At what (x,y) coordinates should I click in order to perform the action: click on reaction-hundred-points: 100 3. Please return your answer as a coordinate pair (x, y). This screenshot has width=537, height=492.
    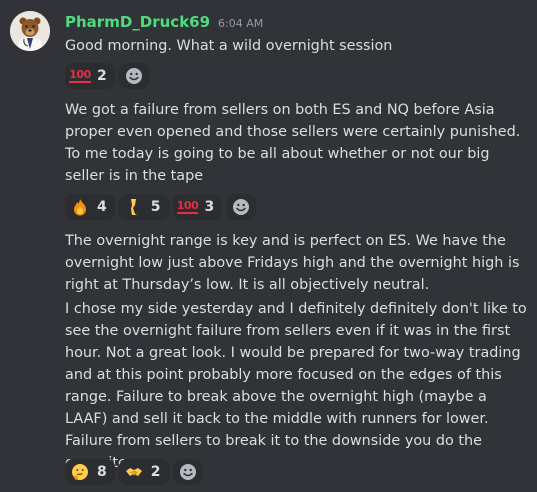
    Looking at the image, I should click on (197, 207).